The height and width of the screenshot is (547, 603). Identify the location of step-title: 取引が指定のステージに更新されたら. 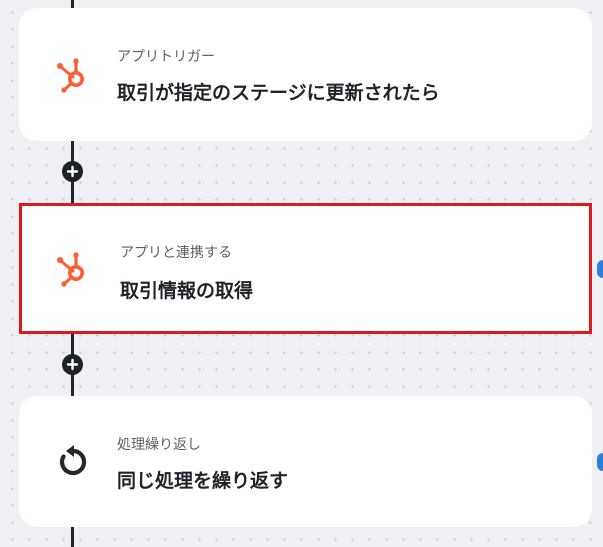
(278, 93).